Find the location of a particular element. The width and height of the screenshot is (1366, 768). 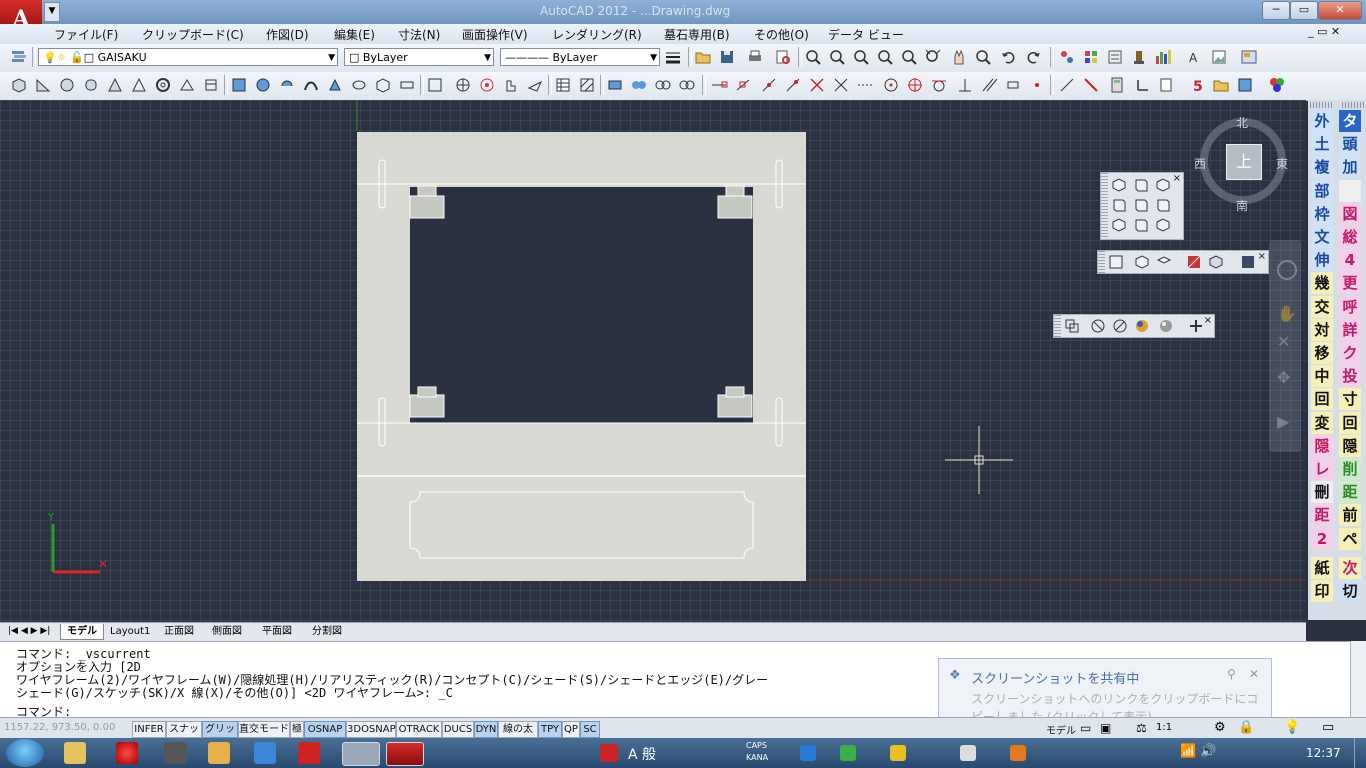

palette-col2-key-15: 削 is located at coordinates (1350, 469).